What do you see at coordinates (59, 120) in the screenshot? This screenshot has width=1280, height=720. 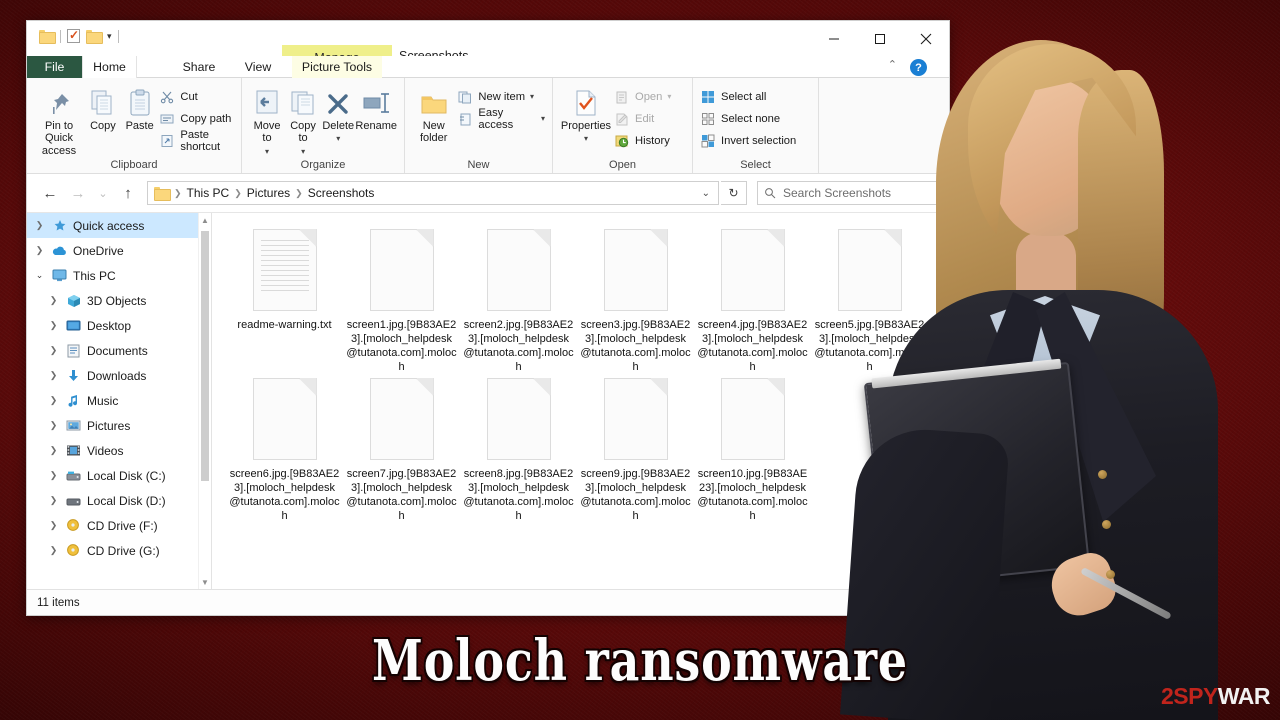 I see `pin-to-quick-access-button: Pin to Quick access` at bounding box center [59, 120].